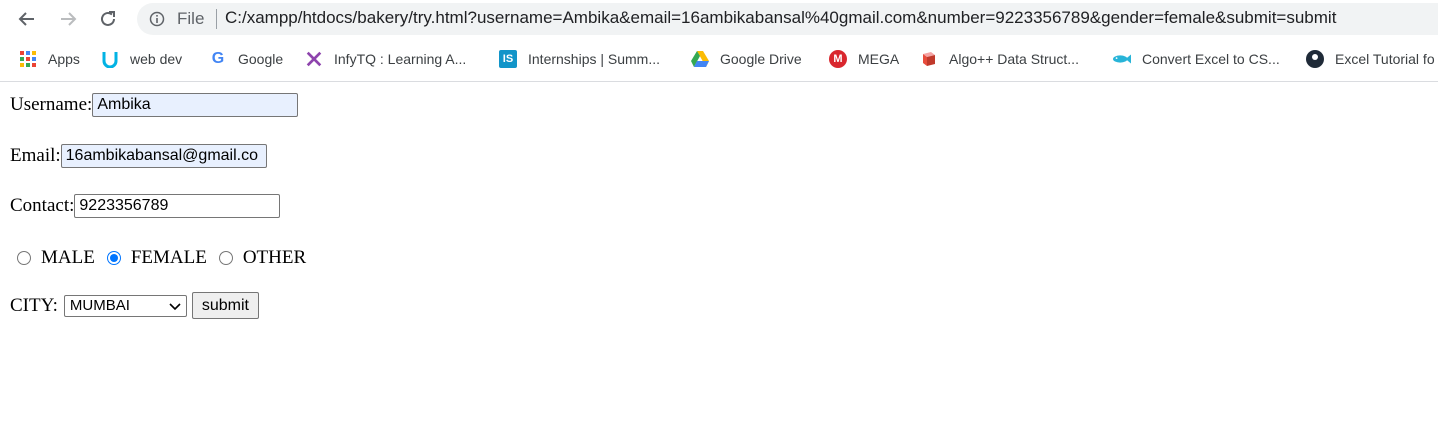 The height and width of the screenshot is (422, 1438). What do you see at coordinates (156, 59) in the screenshot?
I see `bookmark-label: web dev` at bounding box center [156, 59].